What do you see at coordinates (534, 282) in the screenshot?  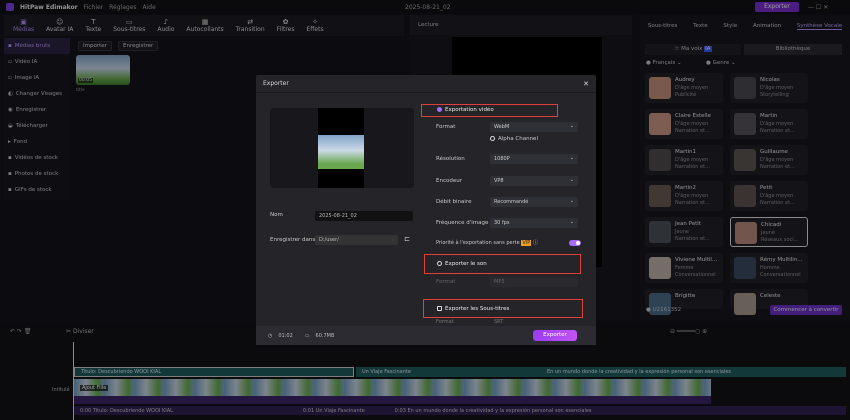 I see `audio-format-select: MP3` at bounding box center [534, 282].